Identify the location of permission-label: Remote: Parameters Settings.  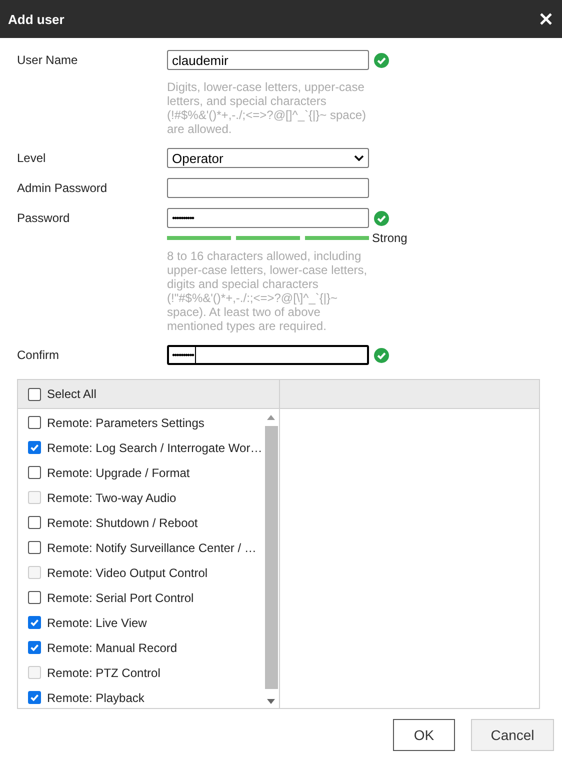
(125, 423).